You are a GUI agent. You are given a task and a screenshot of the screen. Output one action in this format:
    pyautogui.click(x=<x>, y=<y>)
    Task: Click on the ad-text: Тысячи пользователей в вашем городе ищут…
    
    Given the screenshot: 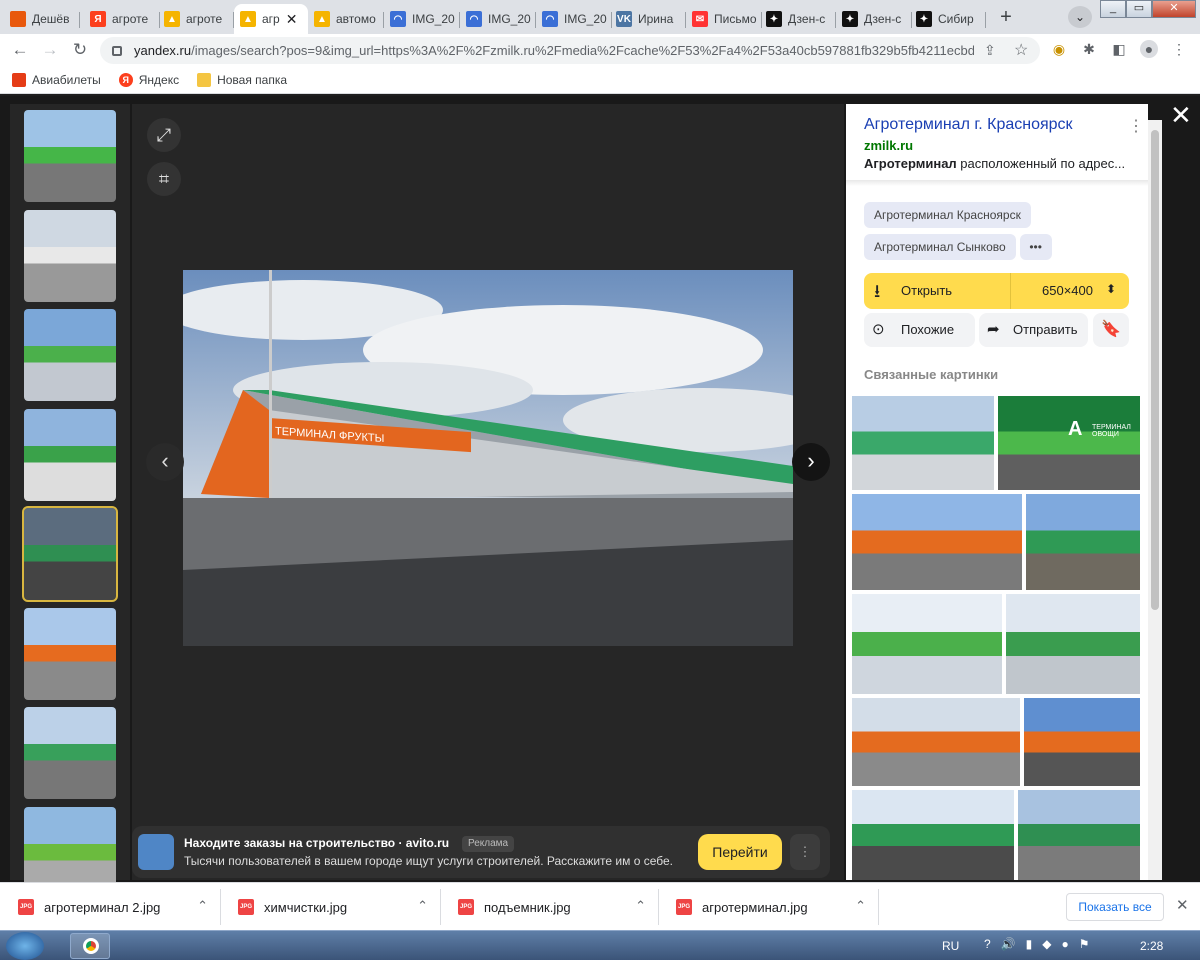 What is the action you would take?
    pyautogui.click(x=429, y=861)
    